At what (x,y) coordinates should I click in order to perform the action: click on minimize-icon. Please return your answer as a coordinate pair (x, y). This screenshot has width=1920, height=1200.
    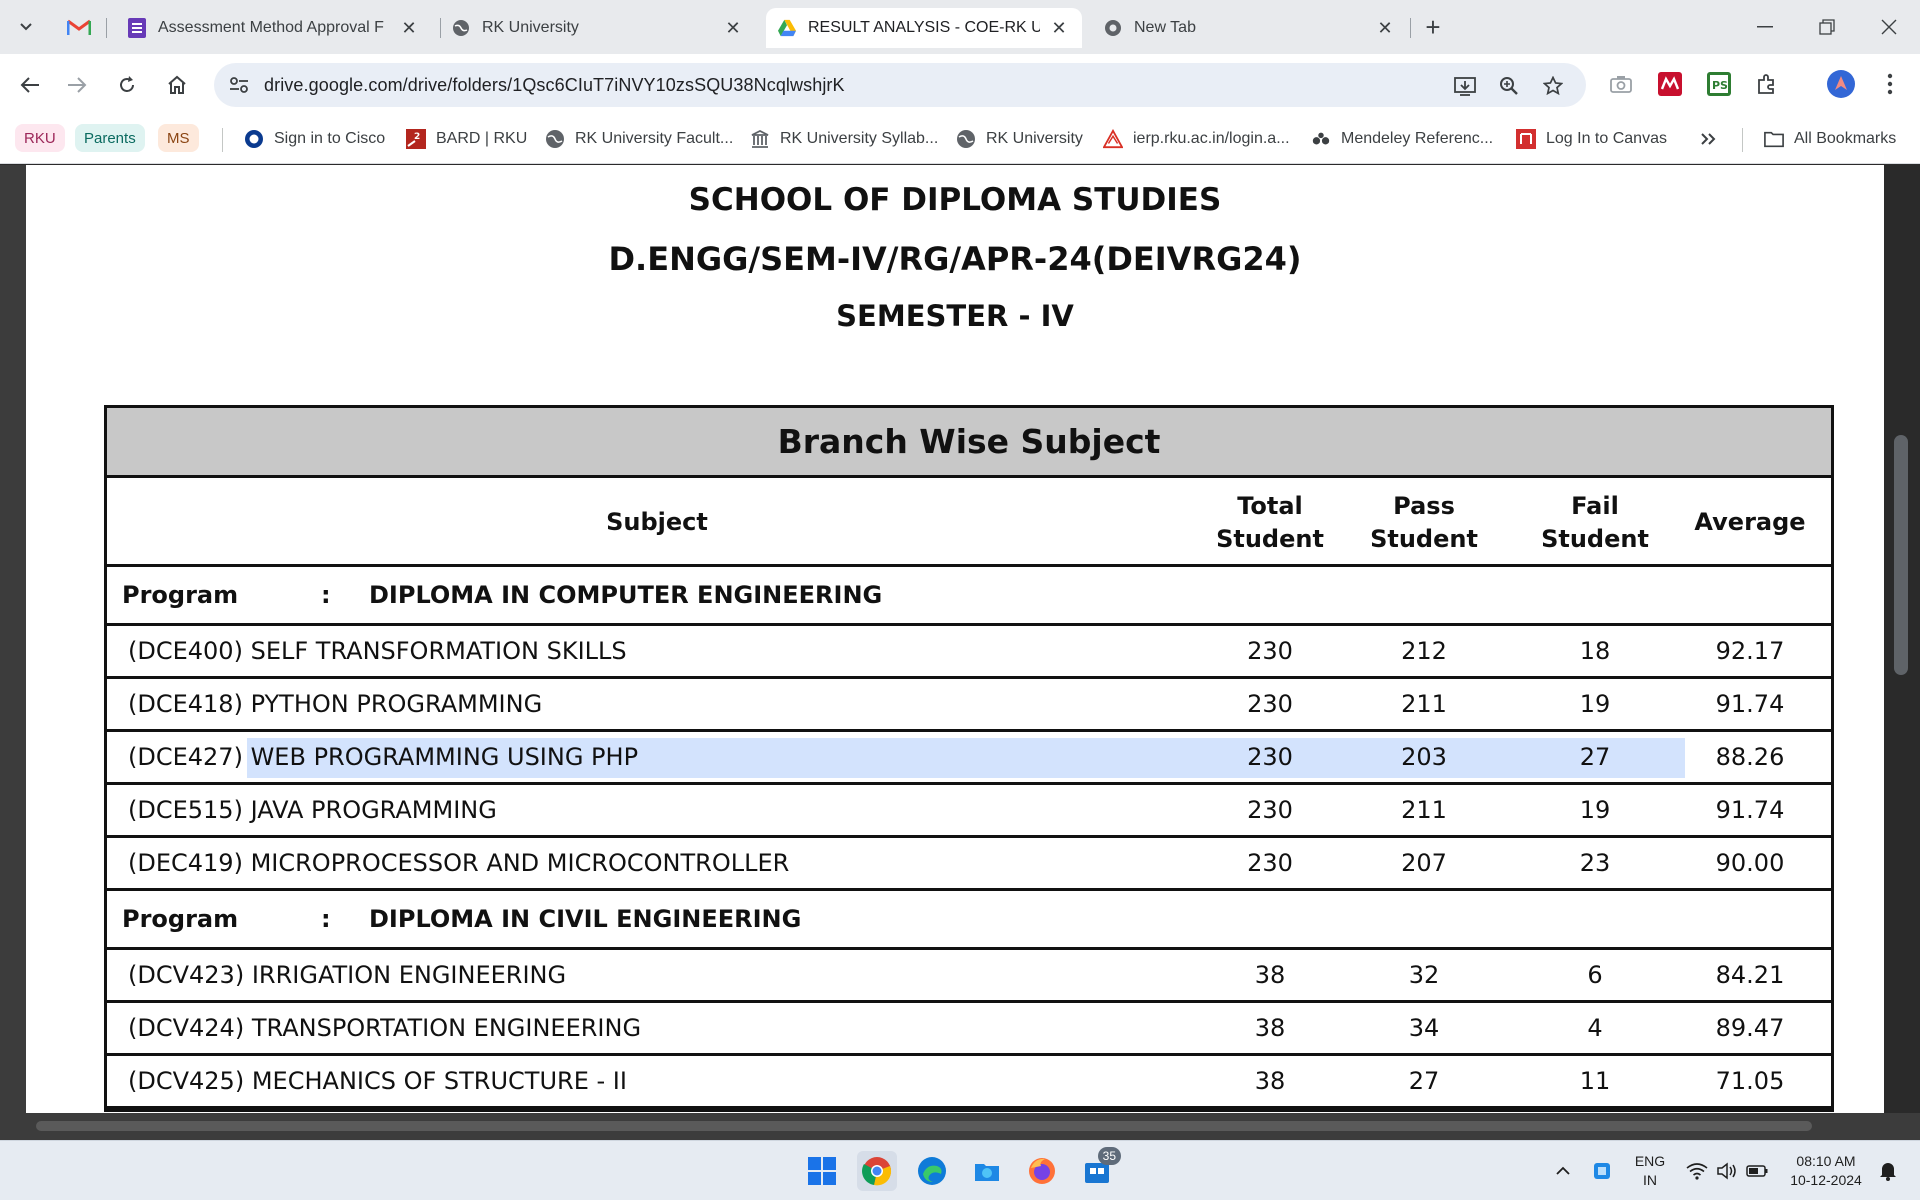
    Looking at the image, I should click on (1765, 27).